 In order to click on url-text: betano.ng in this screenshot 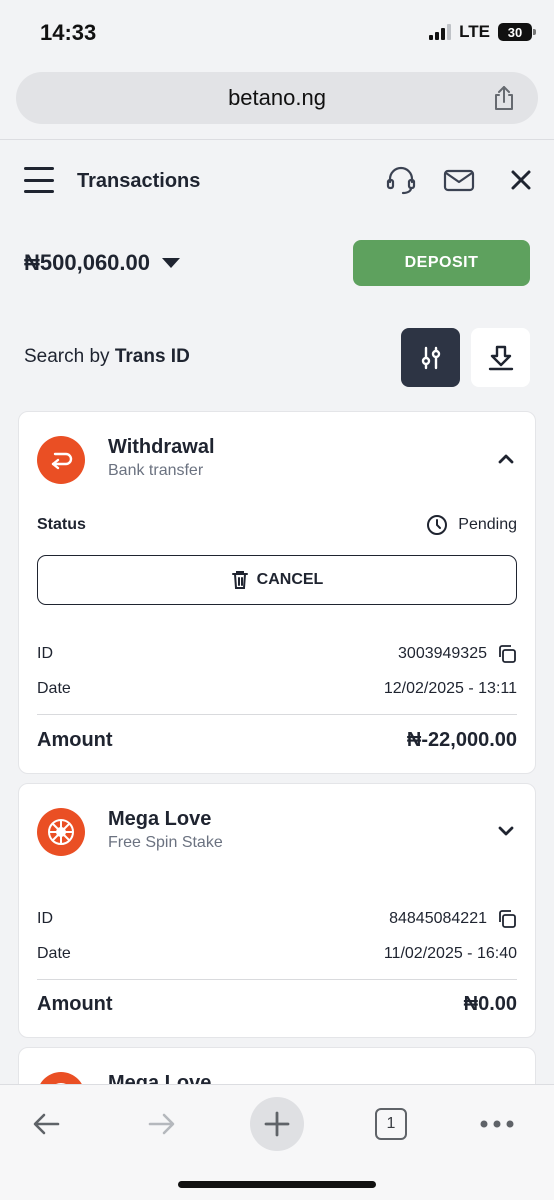, I will do `click(277, 97)`.